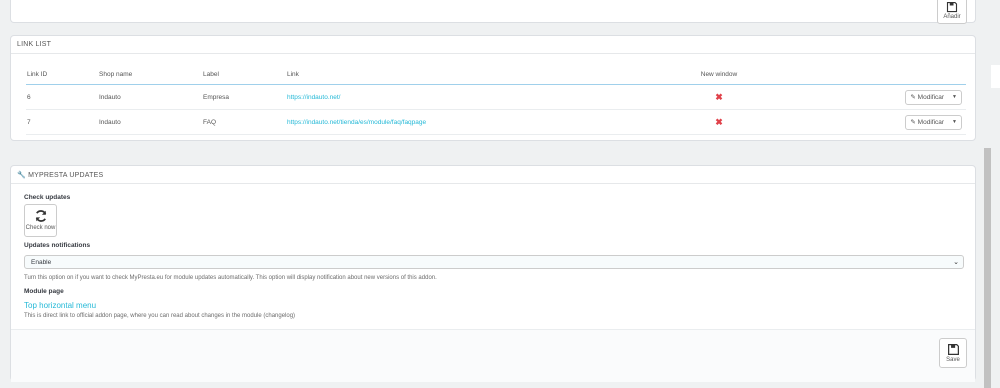 This screenshot has height=388, width=1000. What do you see at coordinates (62, 122) in the screenshot?
I see `cell-id: 7` at bounding box center [62, 122].